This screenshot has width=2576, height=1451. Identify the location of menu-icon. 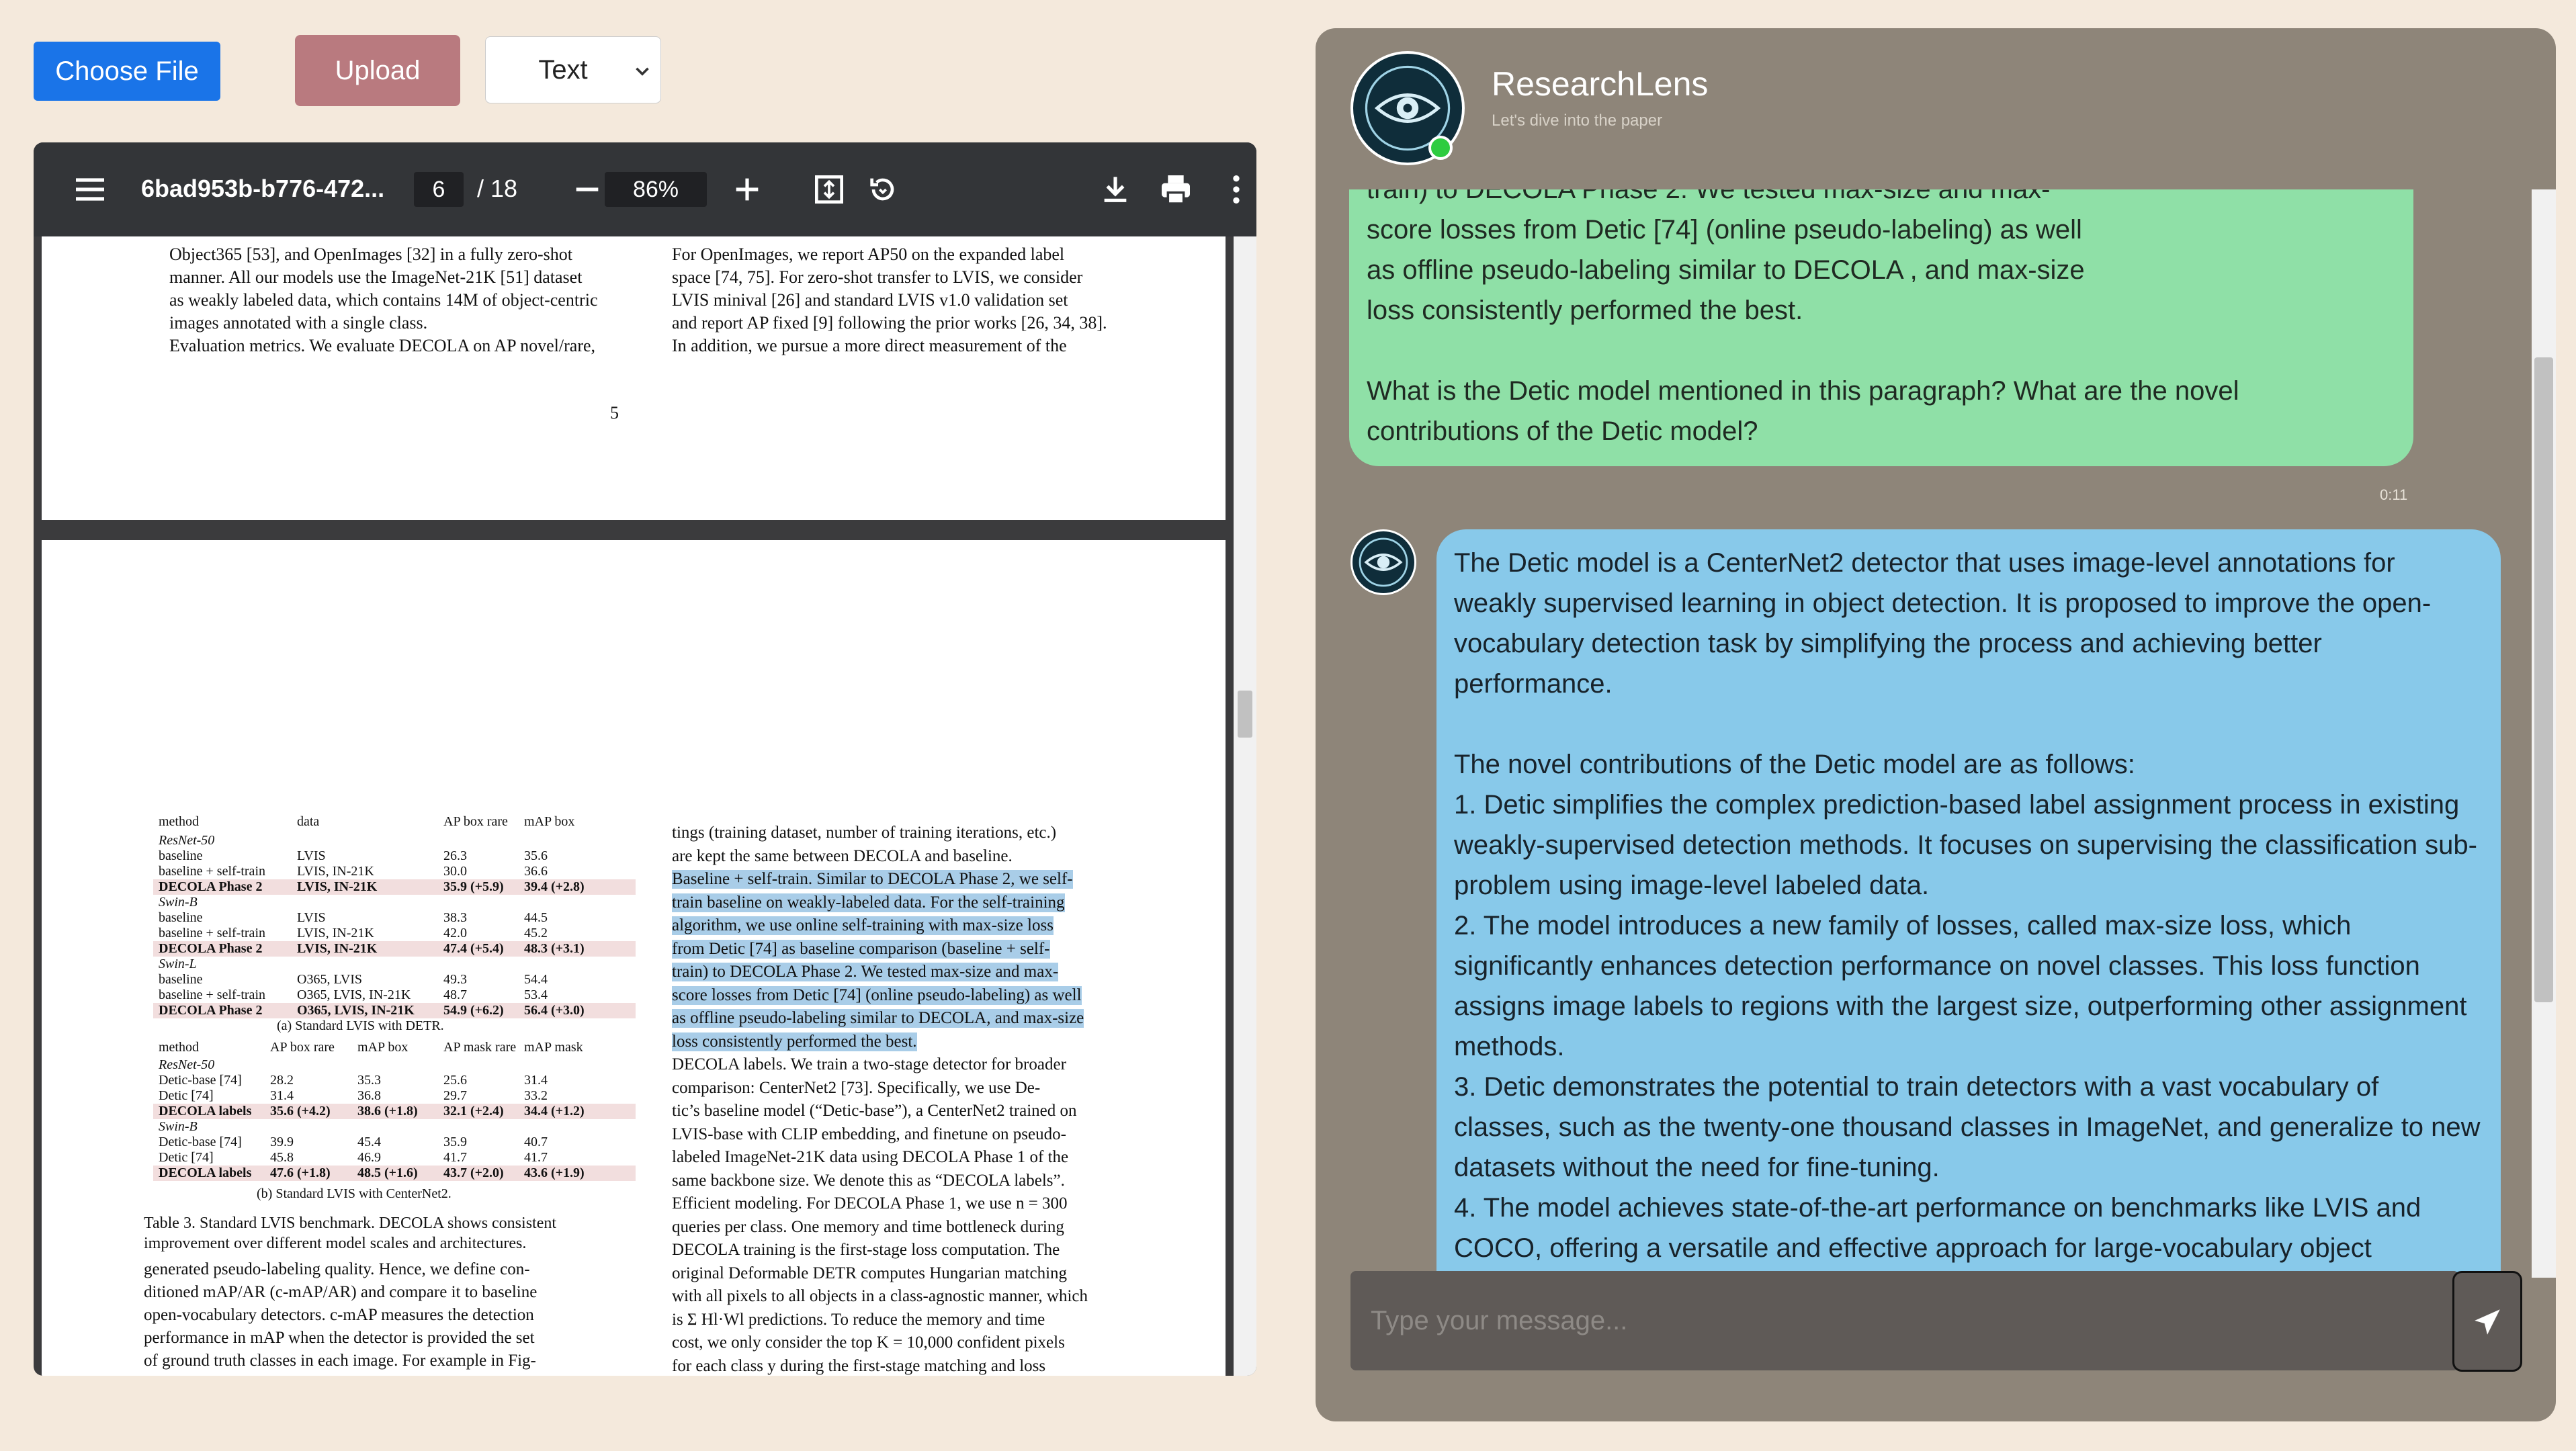
(90, 189).